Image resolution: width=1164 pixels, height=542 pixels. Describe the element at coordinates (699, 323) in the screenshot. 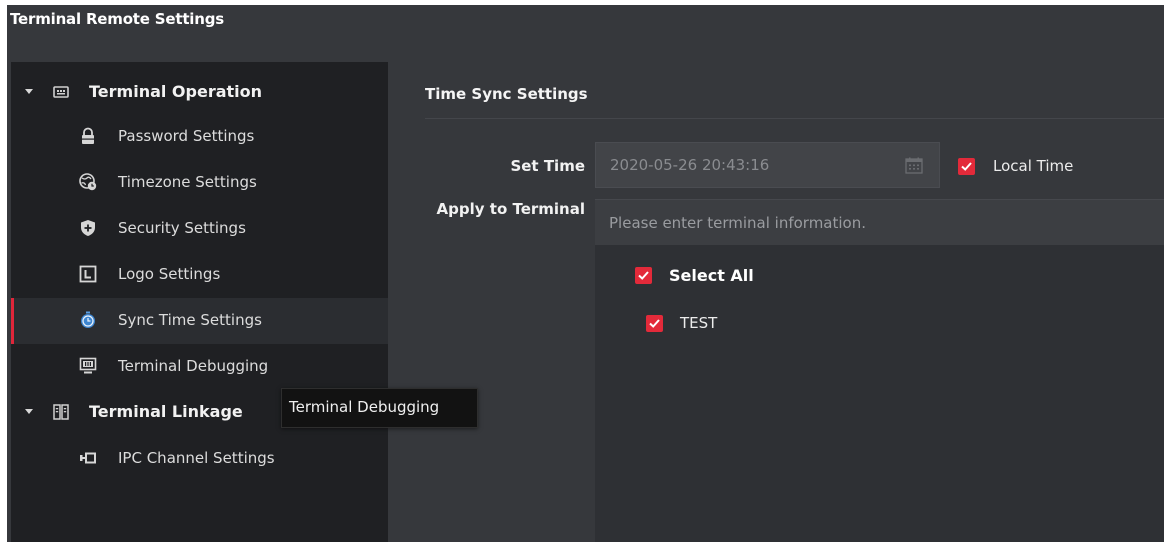

I see `terminal-name: TEST` at that location.